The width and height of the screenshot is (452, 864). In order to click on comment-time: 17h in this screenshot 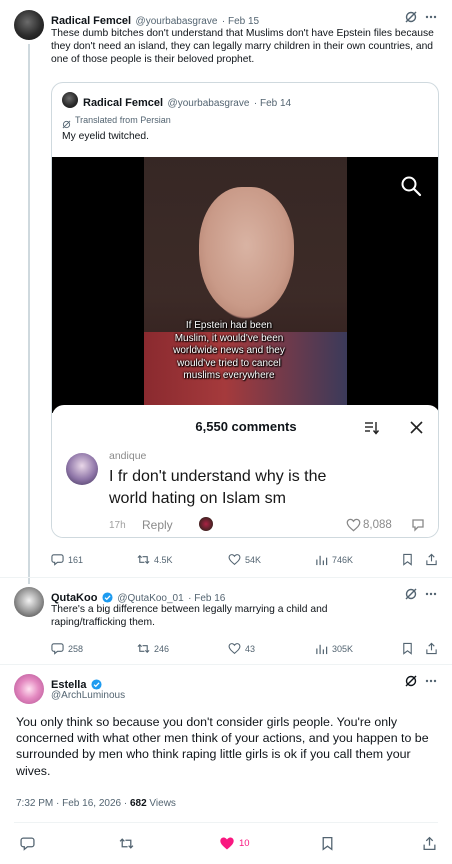, I will do `click(117, 525)`.